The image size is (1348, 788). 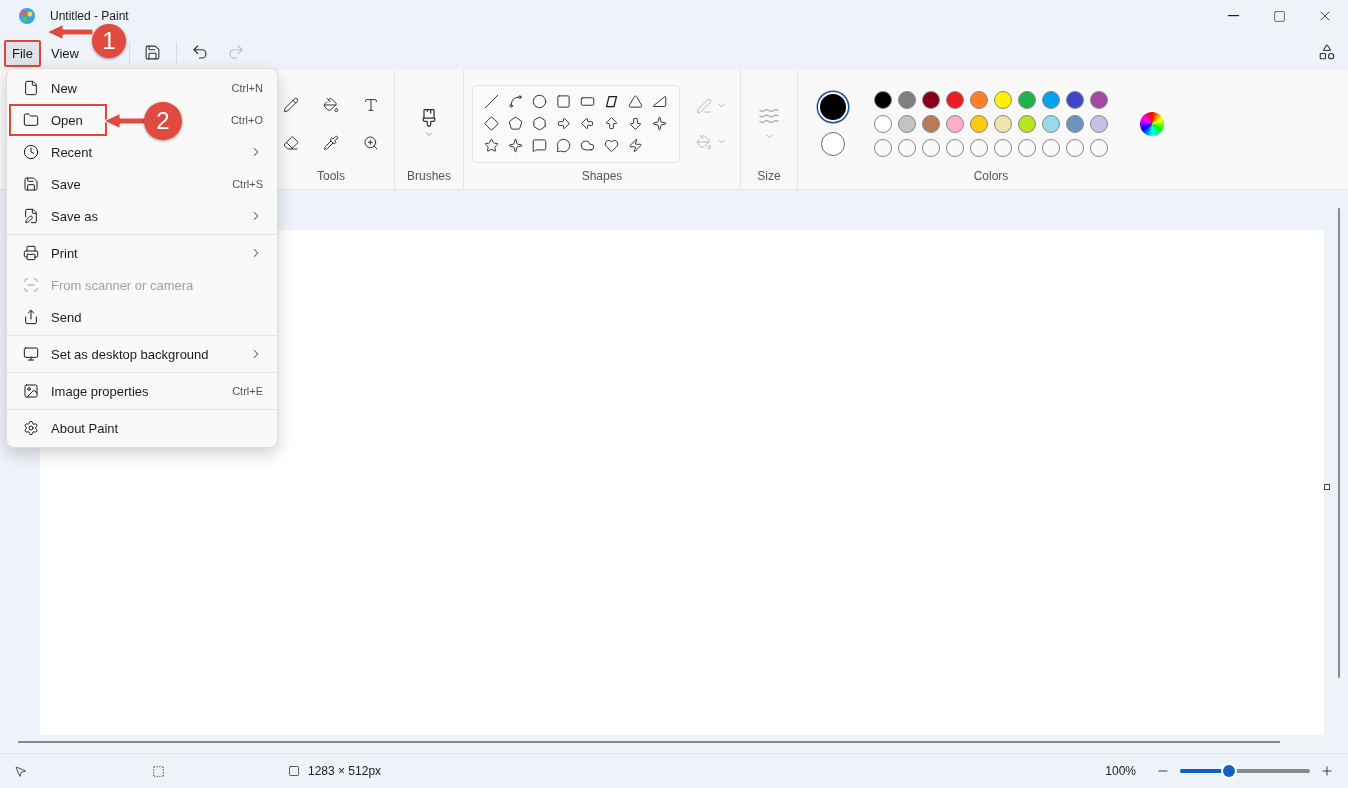 I want to click on pentagon-icon, so click(x=515, y=123).